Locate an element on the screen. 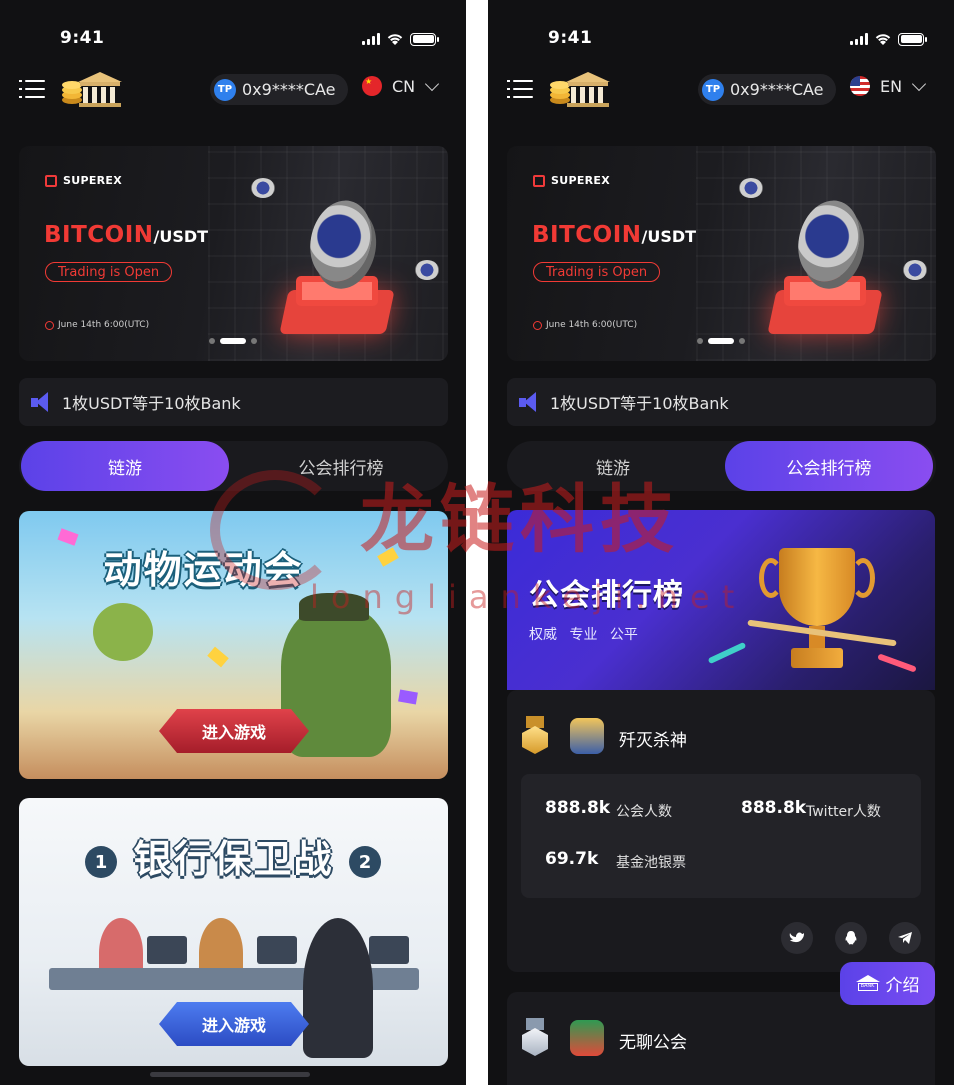  military-cap is located at coordinates (334, 607).